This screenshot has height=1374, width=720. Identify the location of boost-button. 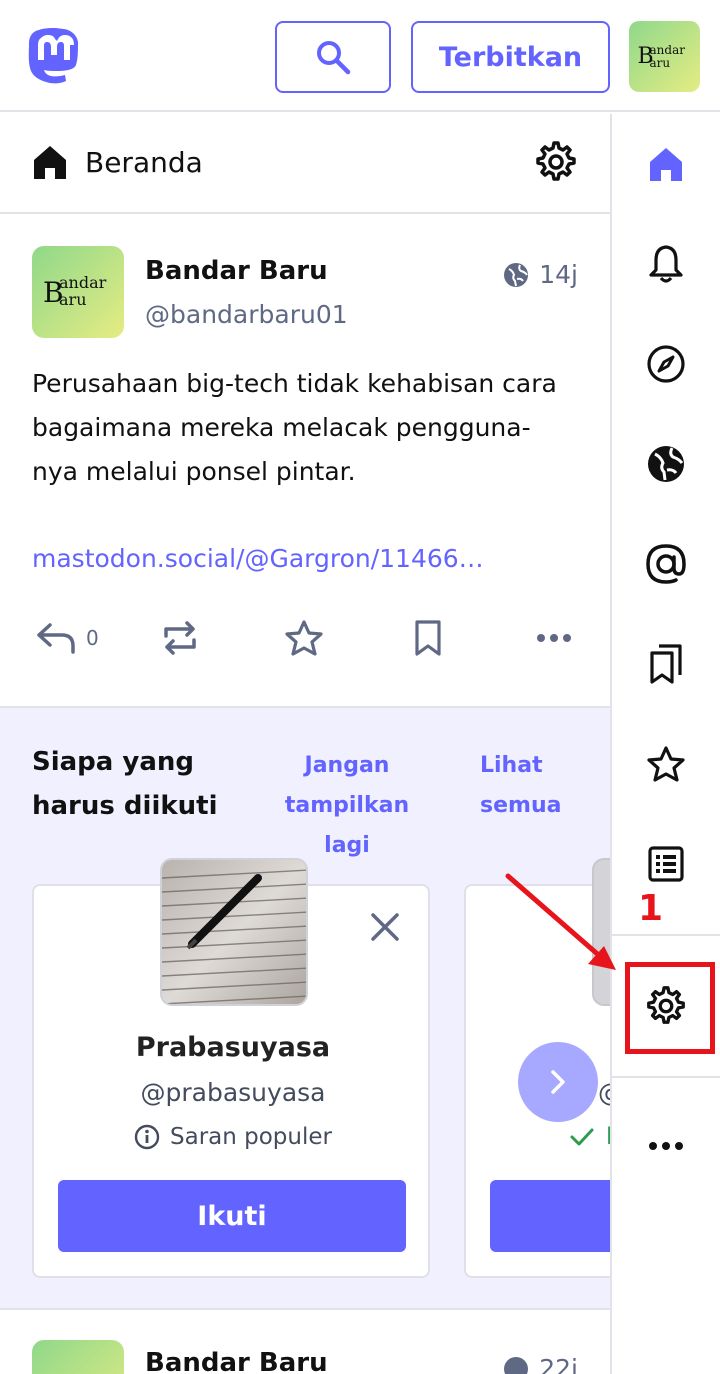
(180, 638).